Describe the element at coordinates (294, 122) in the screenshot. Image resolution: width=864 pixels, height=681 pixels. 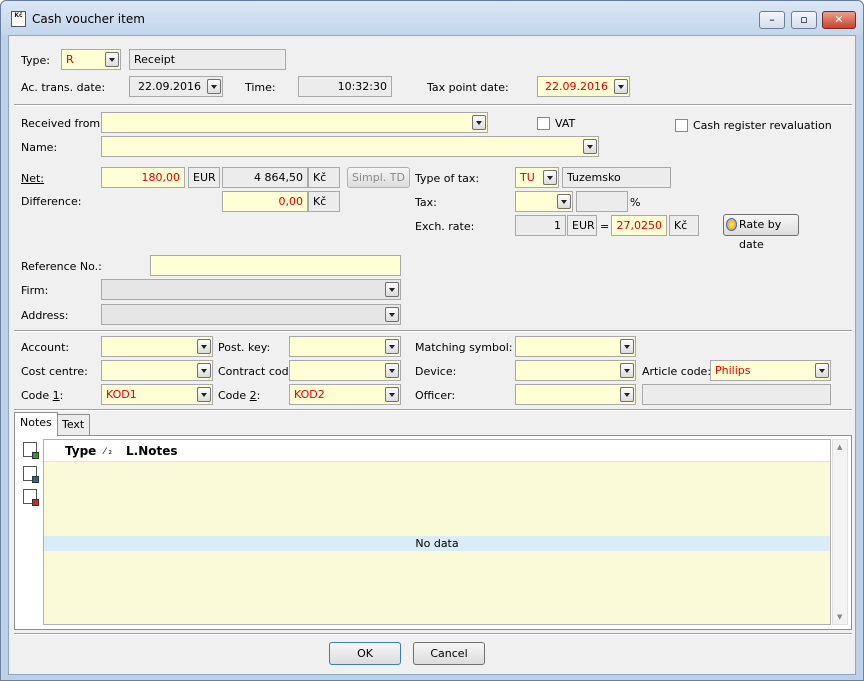
I see `received-from-select` at that location.